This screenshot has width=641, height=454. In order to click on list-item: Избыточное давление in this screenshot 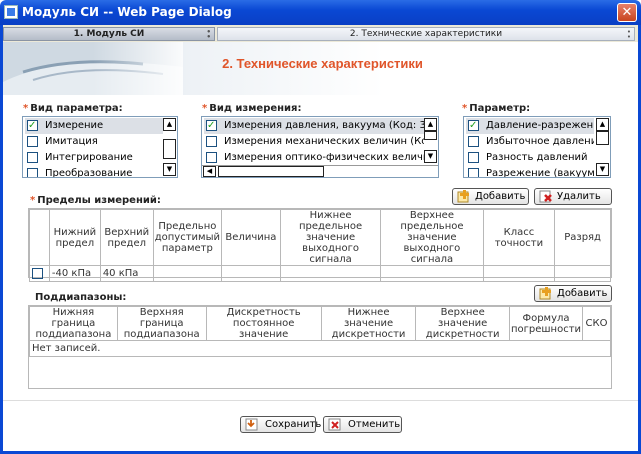, I will do `click(530, 142)`.